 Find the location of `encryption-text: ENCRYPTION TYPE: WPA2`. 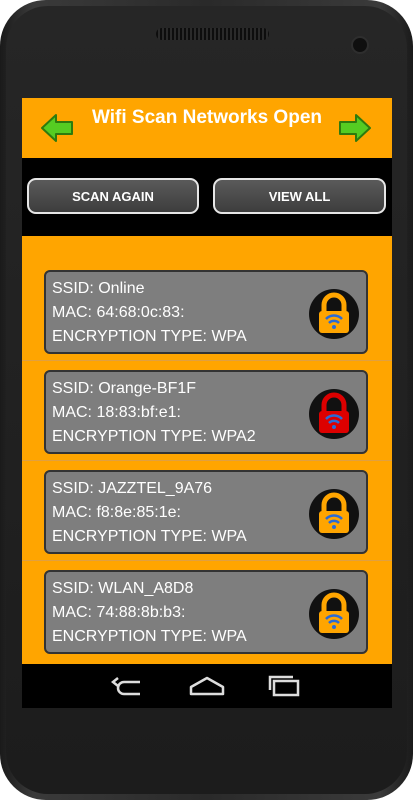

encryption-text: ENCRYPTION TYPE: WPA2 is located at coordinates (154, 436).